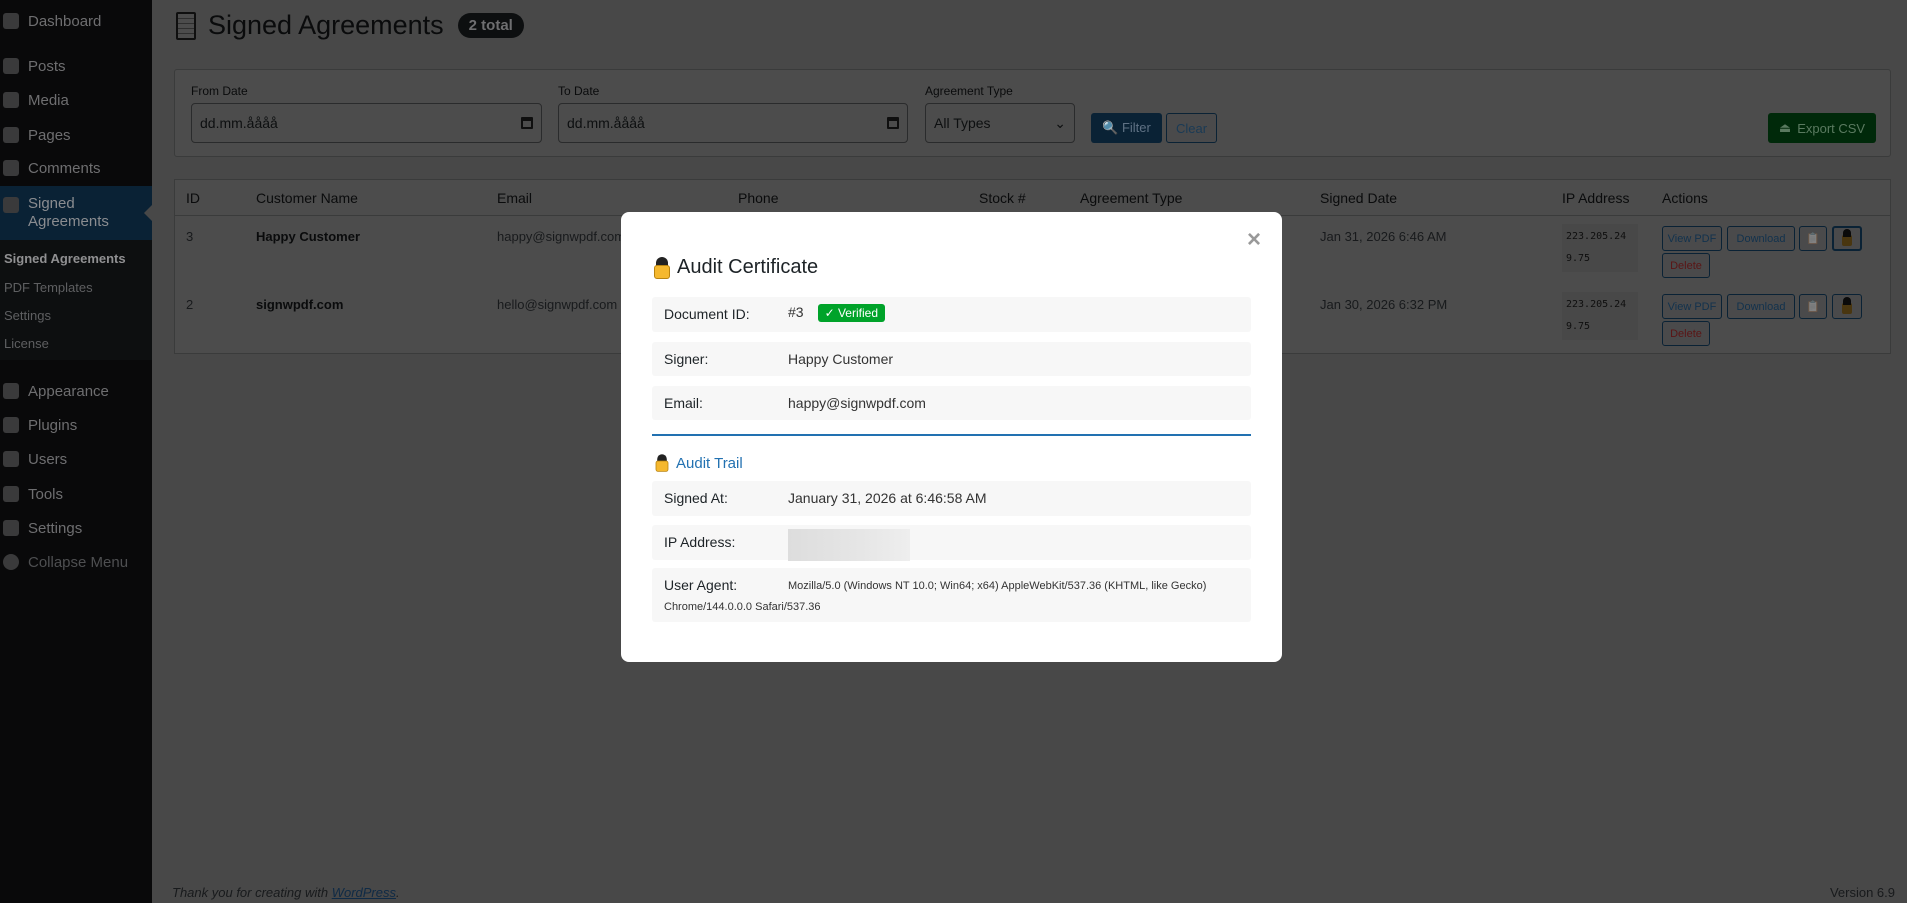 This screenshot has width=1907, height=903. What do you see at coordinates (11, 135) in the screenshot?
I see `pages-icon` at bounding box center [11, 135].